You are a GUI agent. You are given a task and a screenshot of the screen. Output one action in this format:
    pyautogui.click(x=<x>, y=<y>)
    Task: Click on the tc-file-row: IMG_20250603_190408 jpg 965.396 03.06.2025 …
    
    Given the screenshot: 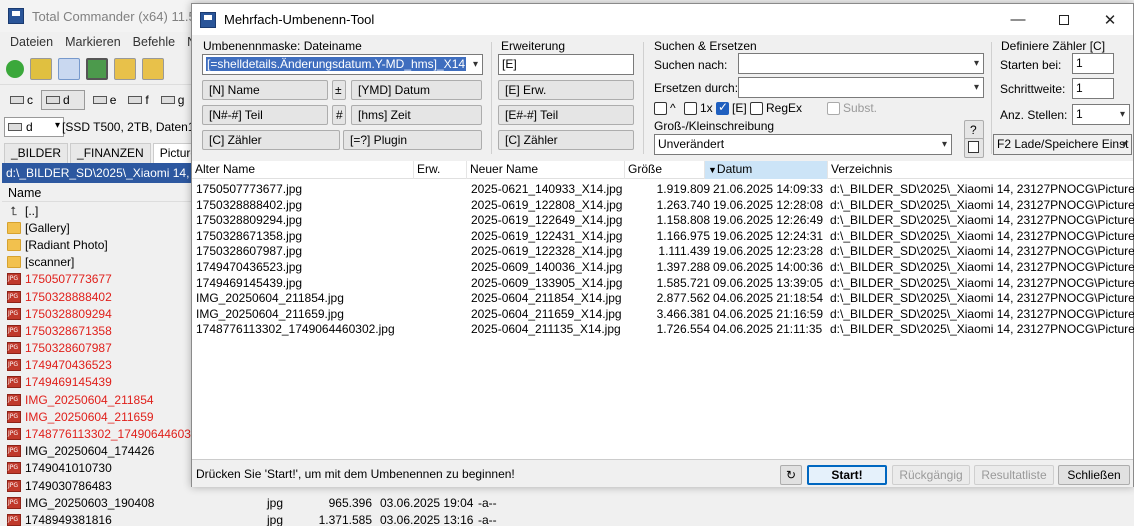 What is the action you would take?
    pyautogui.click(x=252, y=502)
    